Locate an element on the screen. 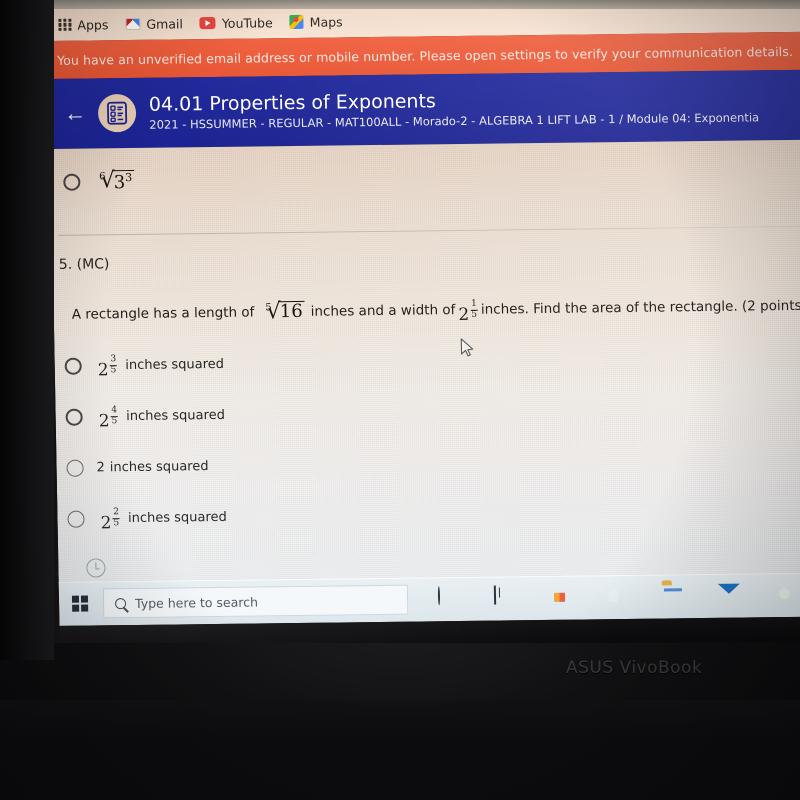 Image resolution: width=800 pixels, height=800 pixels. taskbar-icons is located at coordinates (618, 596).